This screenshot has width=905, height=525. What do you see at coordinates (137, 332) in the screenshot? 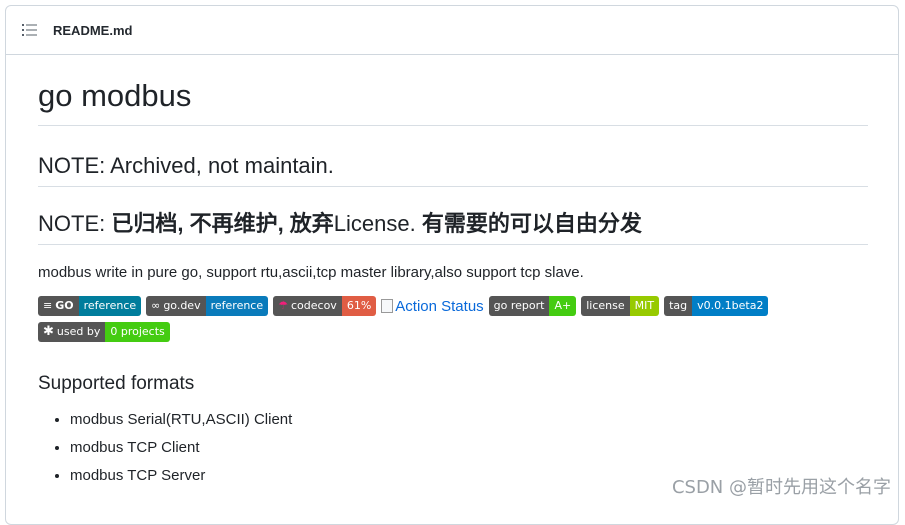
I see `badge-used-by-right: 0 projects` at bounding box center [137, 332].